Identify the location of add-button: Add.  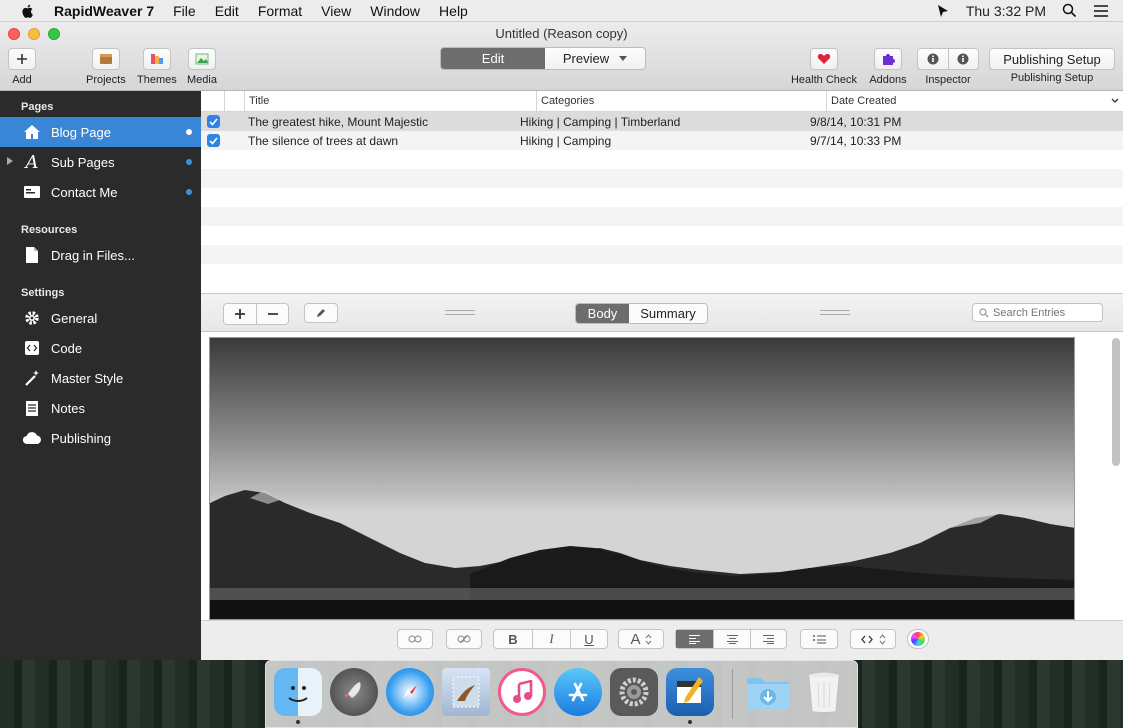
(22, 67).